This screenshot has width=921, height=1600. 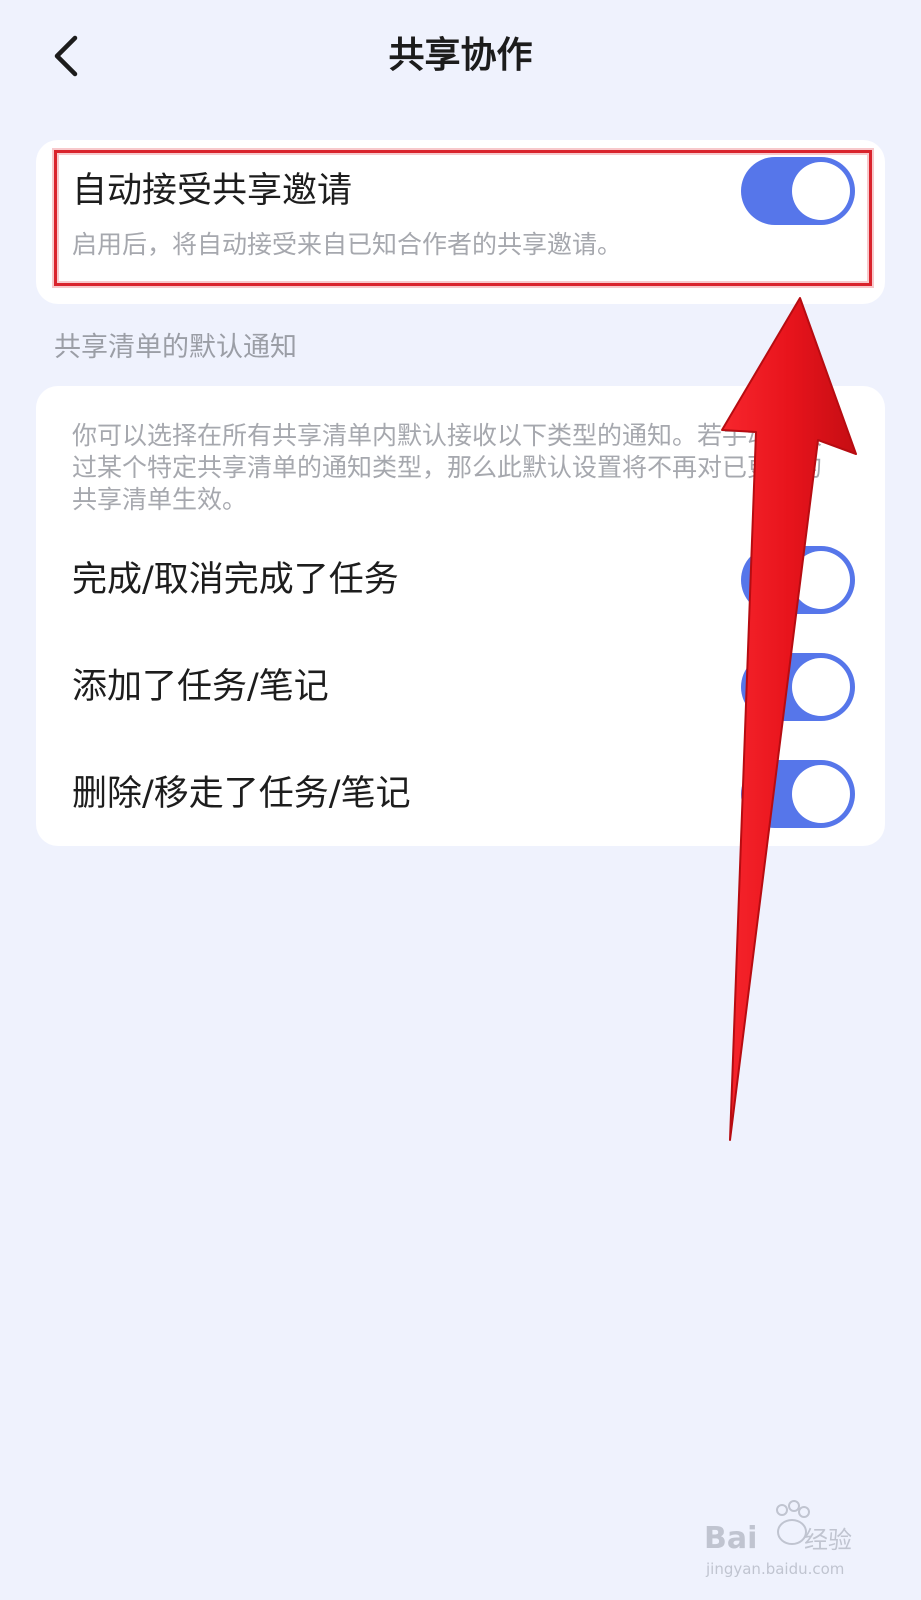 I want to click on notify-item-add-label: 添加了任务/笔记, so click(x=200, y=687).